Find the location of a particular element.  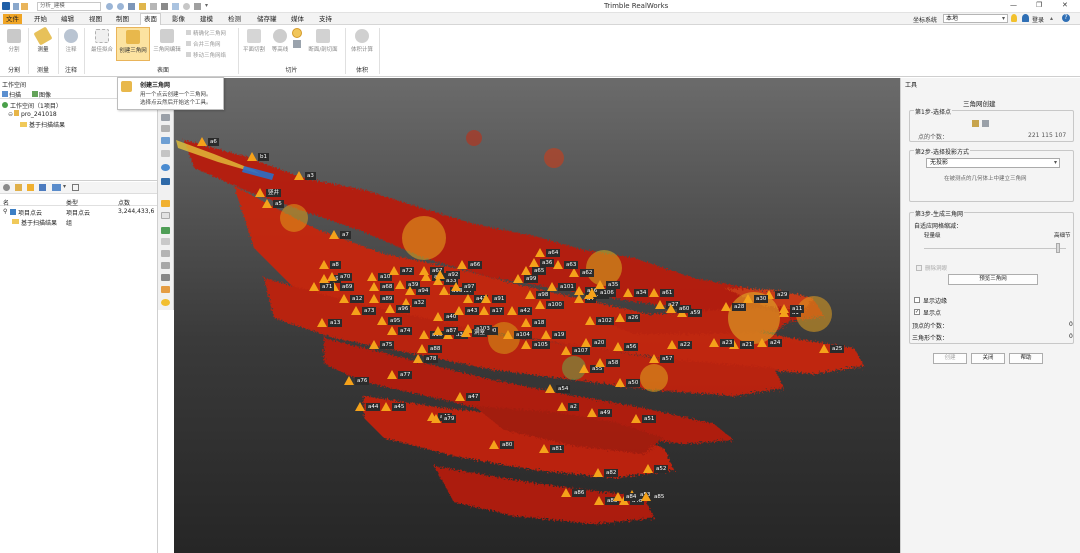

login-link: 登录 is located at coordinates (1038, 19).